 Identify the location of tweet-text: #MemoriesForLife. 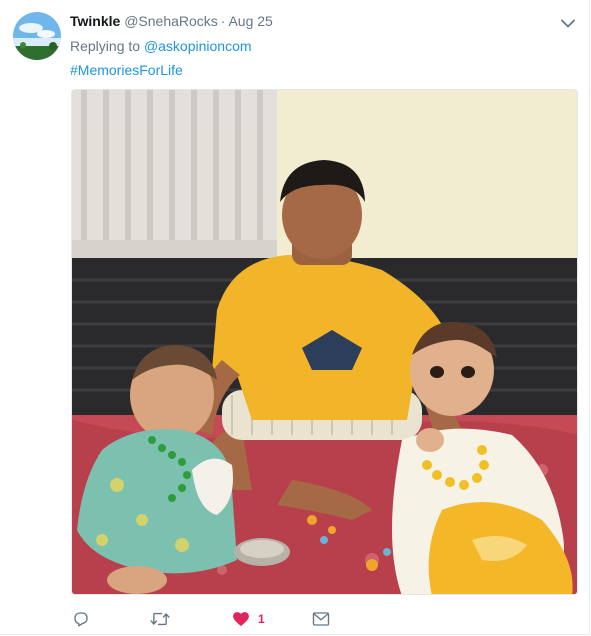
(126, 70).